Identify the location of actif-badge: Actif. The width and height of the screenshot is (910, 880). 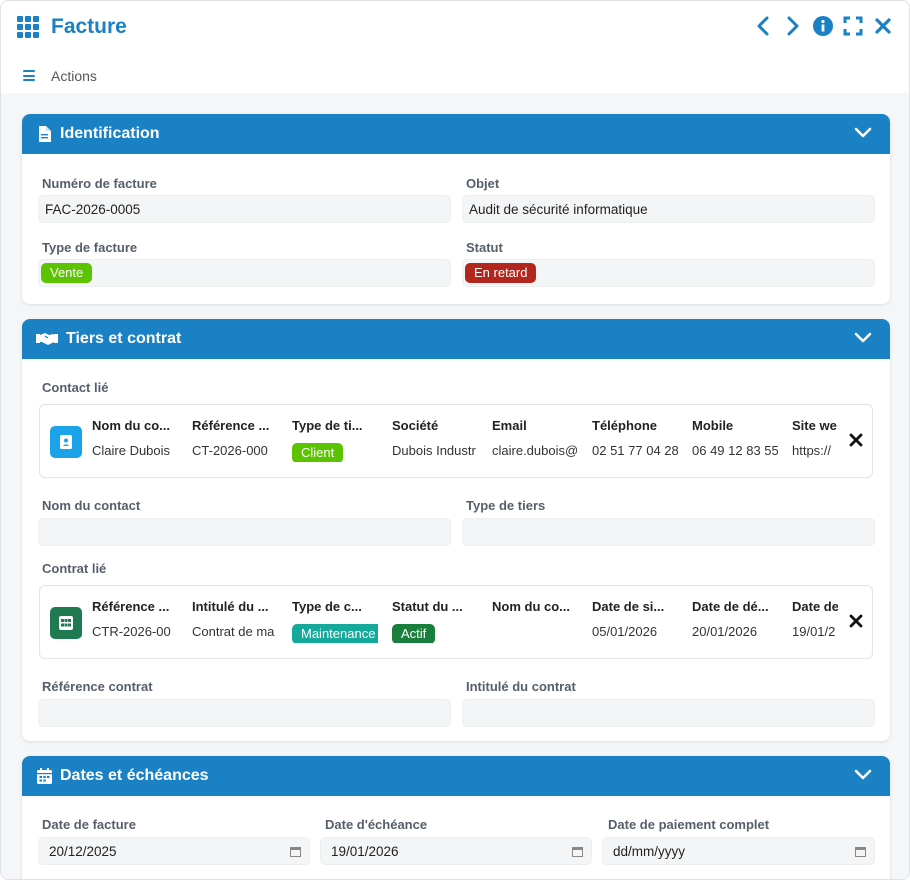
(414, 633).